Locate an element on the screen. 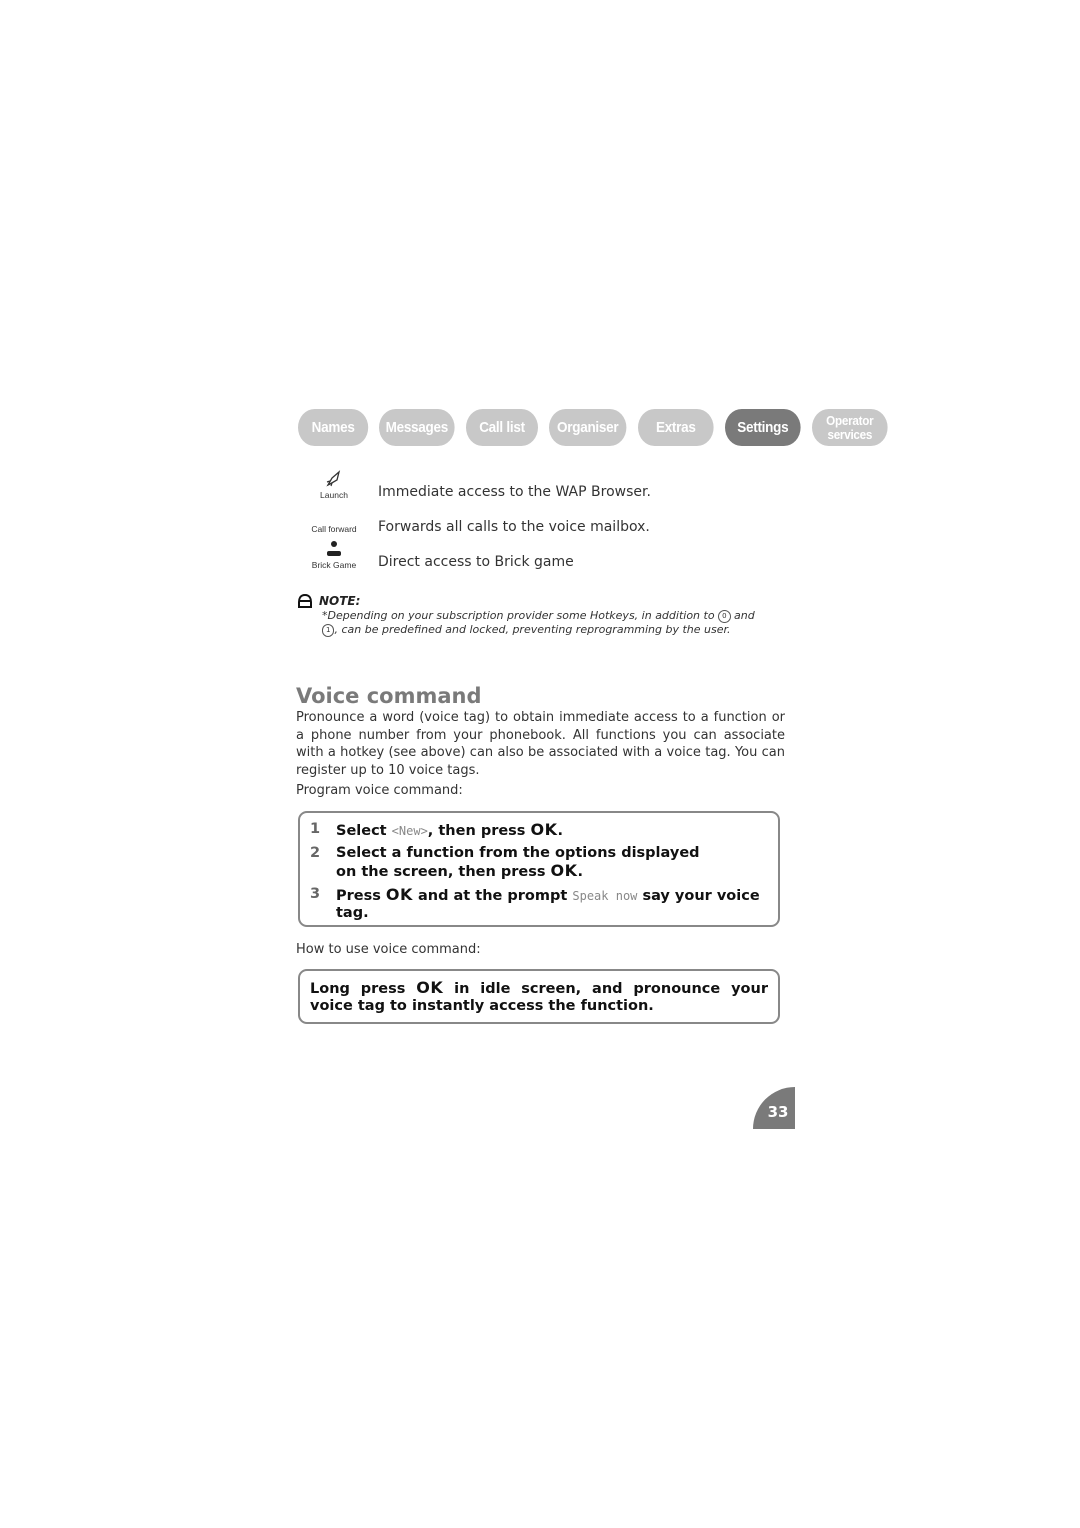 This screenshot has height=1528, width=1080. hotkey-label: Brick Game is located at coordinates (334, 565).